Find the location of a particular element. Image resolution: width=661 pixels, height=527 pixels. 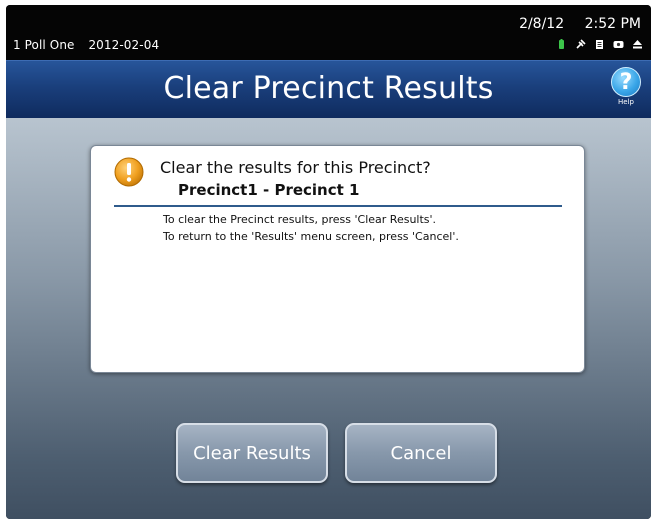

current-time: 2:52 PM is located at coordinates (612, 24).